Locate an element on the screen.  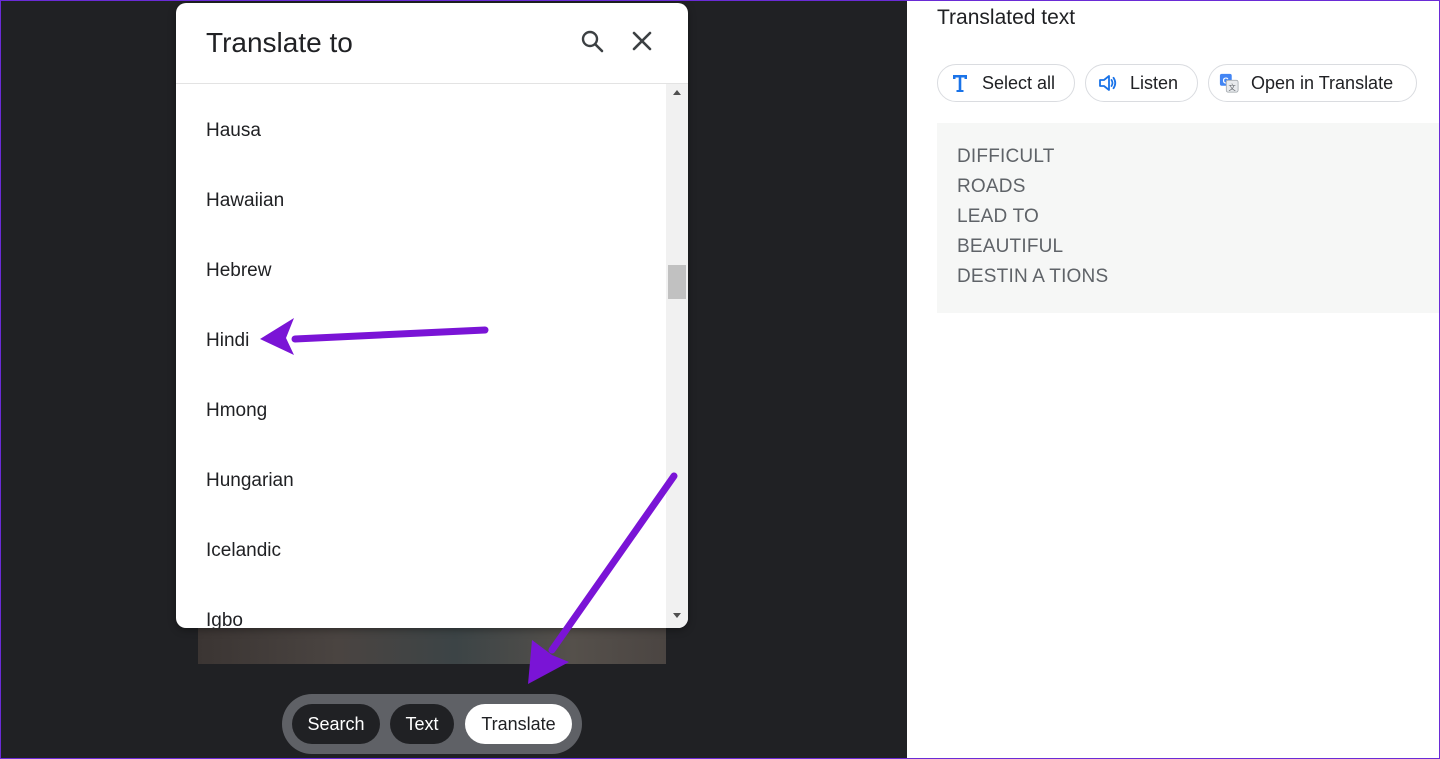
language-item-icelandic: Icelandic is located at coordinates (243, 551).